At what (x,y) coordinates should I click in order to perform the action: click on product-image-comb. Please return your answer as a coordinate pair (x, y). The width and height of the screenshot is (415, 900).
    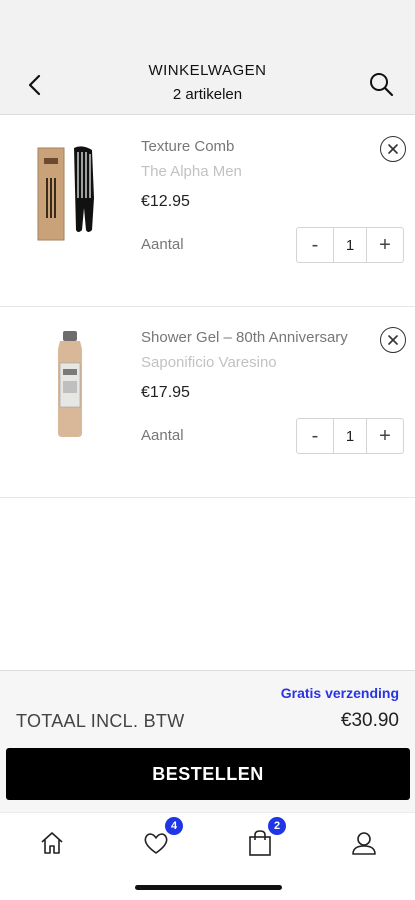
    Looking at the image, I should click on (70, 193).